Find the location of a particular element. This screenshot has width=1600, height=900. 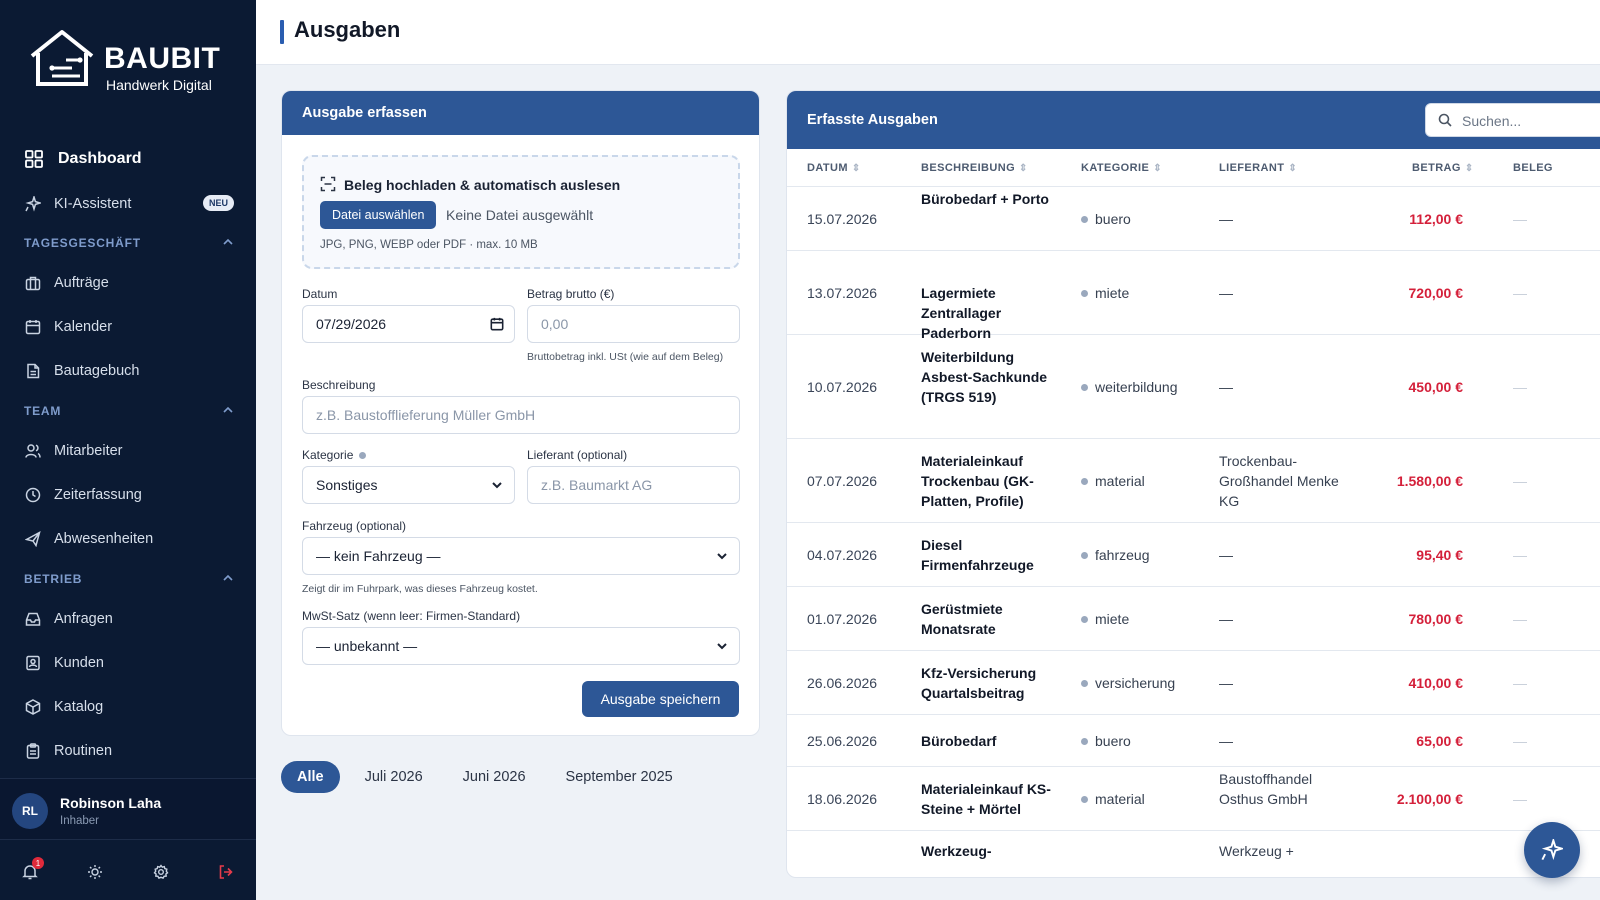

filter-tab-juni-2026: Juni 2026 is located at coordinates (494, 777).